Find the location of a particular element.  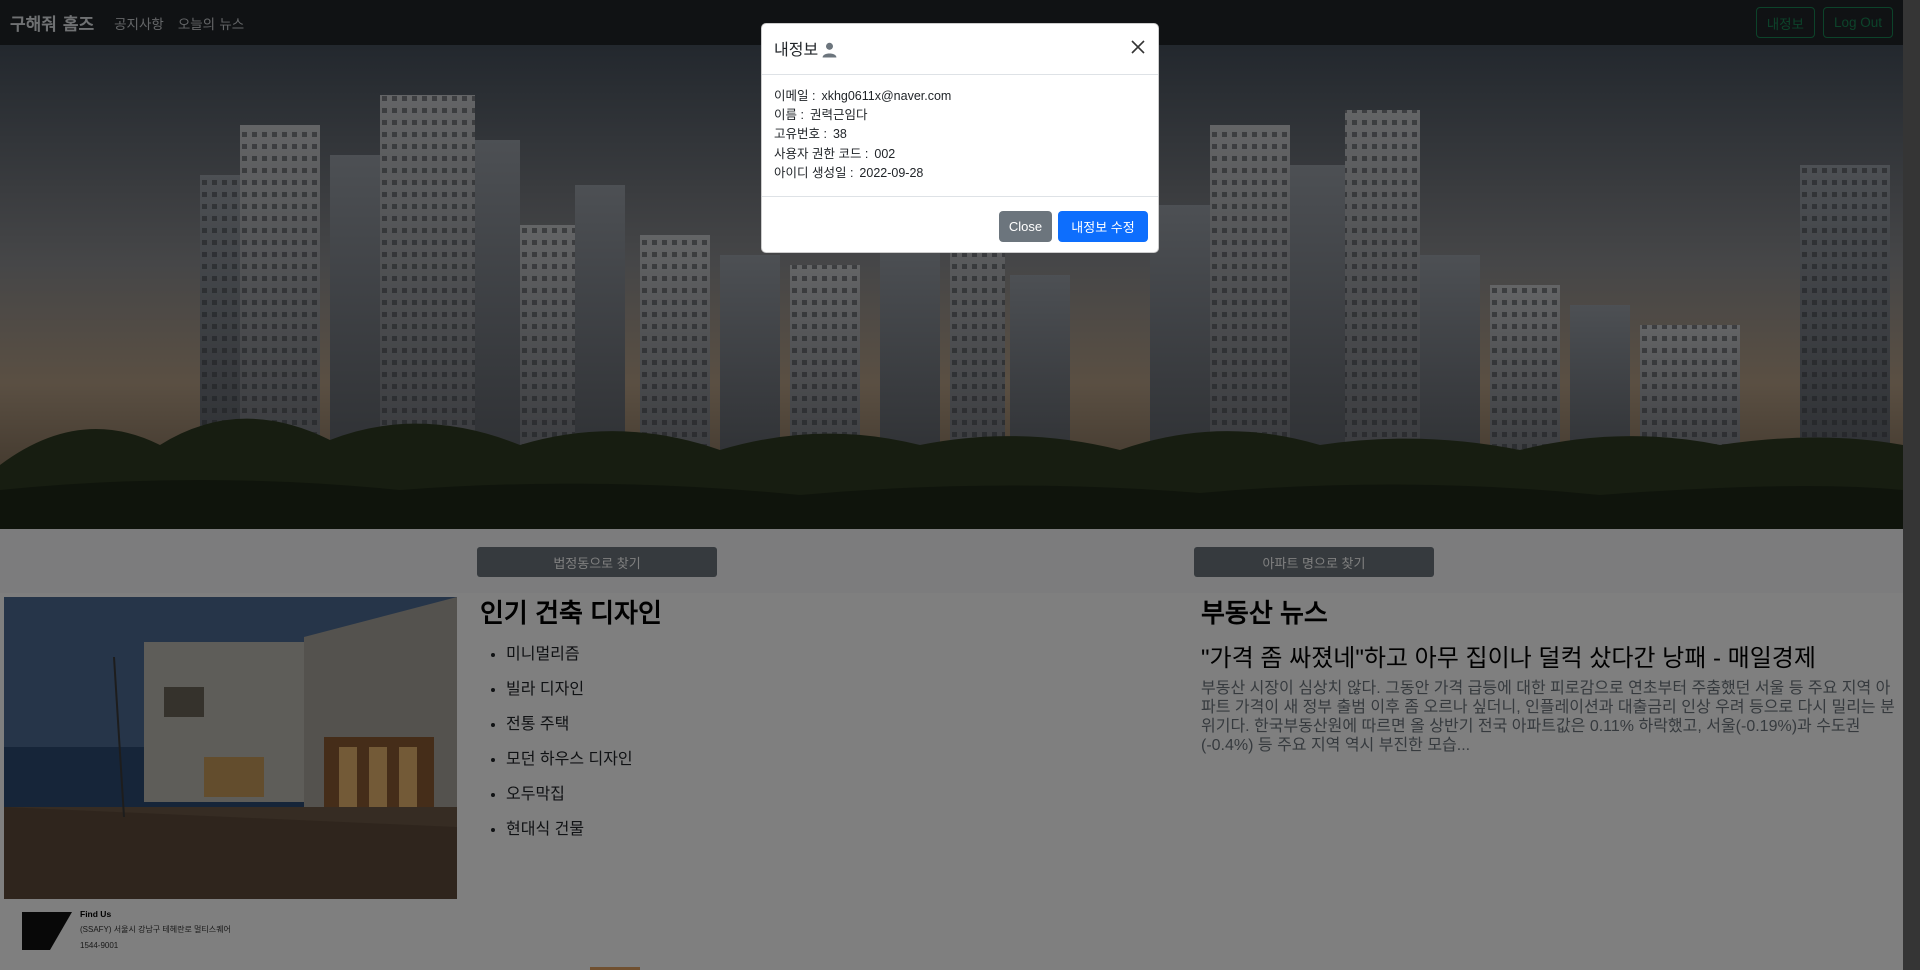

info-label: 아이디 생성일 : is located at coordinates (814, 172).